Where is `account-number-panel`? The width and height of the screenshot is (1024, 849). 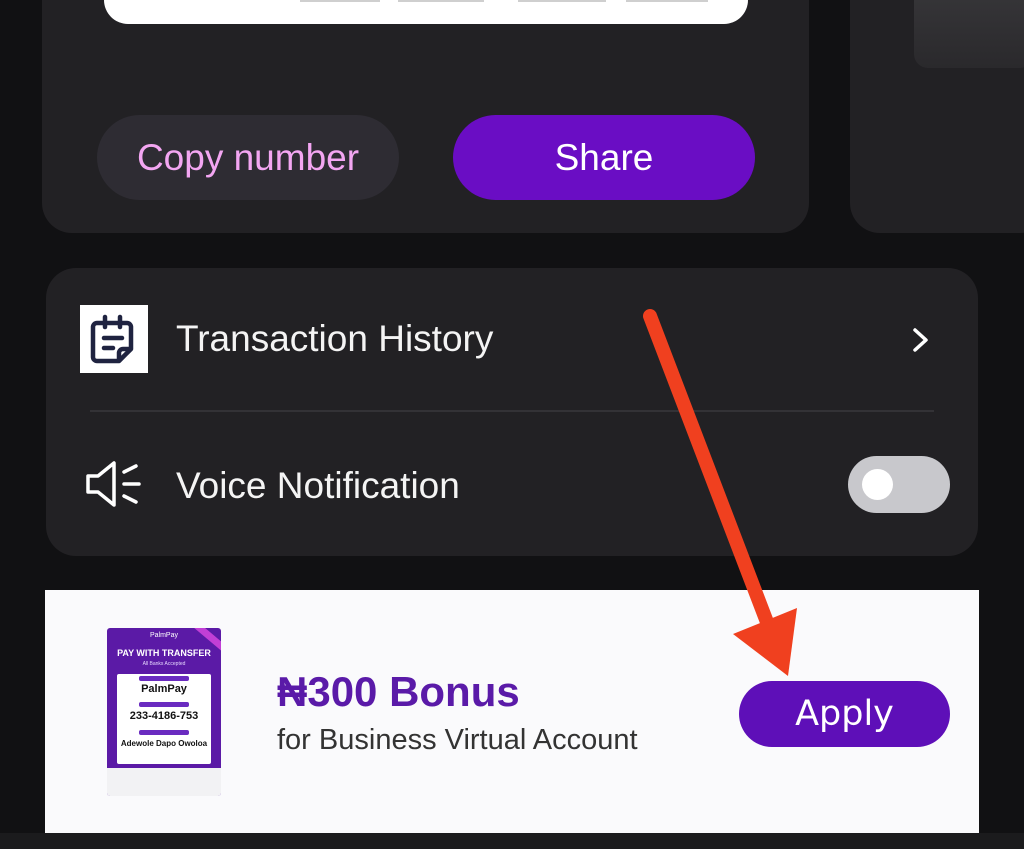 account-number-panel is located at coordinates (426, 12).